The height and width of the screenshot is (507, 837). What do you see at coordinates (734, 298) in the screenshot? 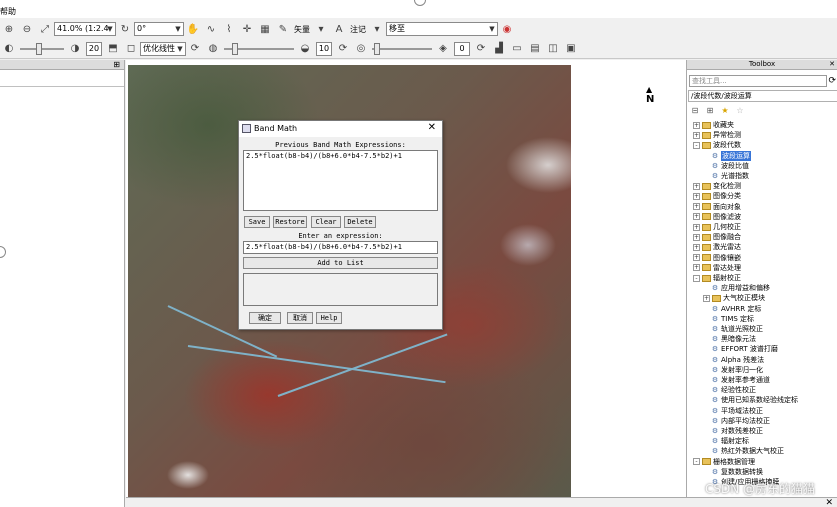
I see `tree-item: + 大气校正模块` at bounding box center [734, 298].